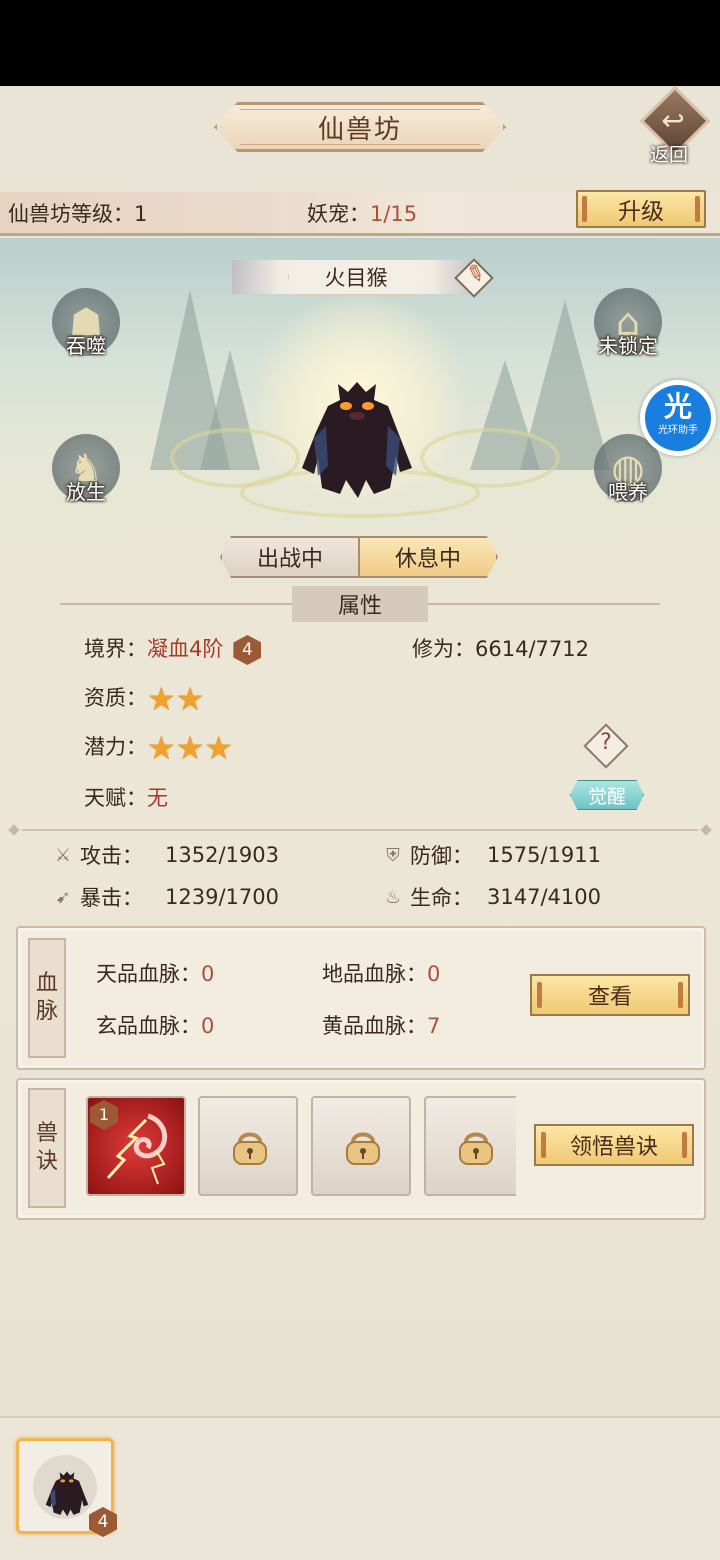 This screenshot has width=720, height=1560. I want to click on helper-float-button: 光 光环助手, so click(678, 418).